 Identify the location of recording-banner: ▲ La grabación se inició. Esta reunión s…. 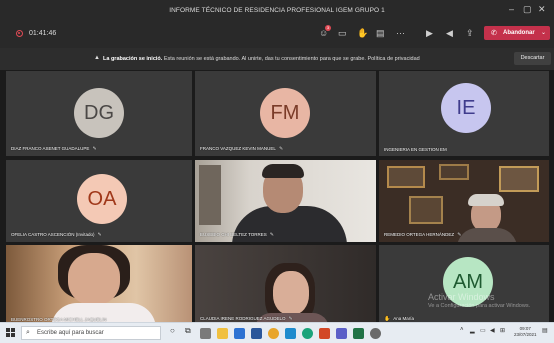
(277, 59).